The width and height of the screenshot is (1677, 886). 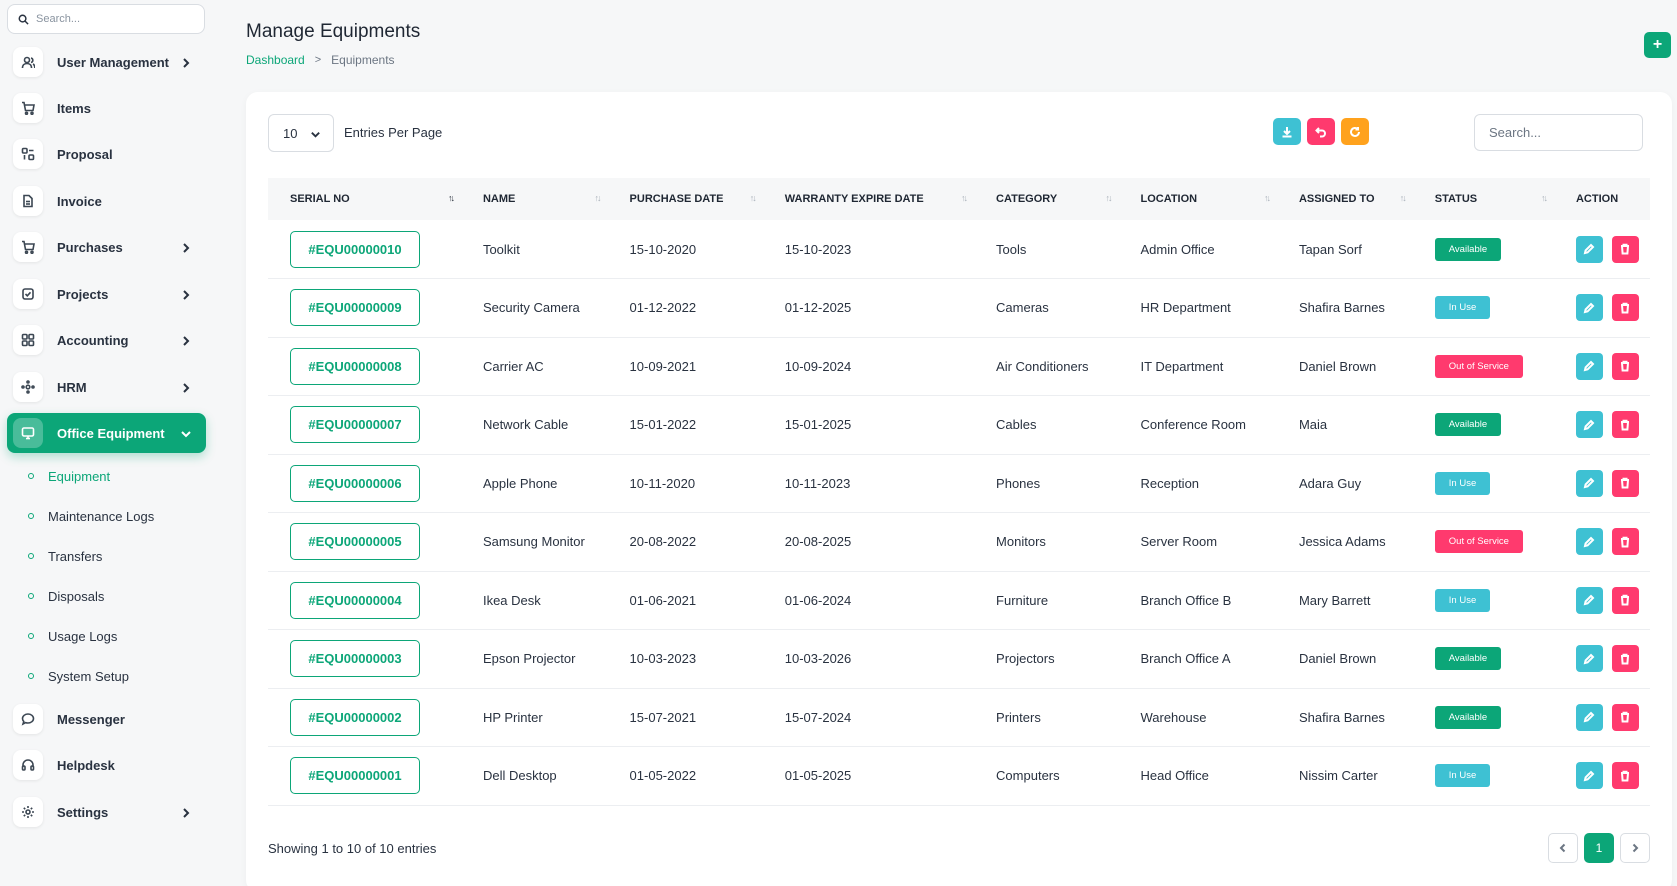 I want to click on undo-button, so click(x=1321, y=131).